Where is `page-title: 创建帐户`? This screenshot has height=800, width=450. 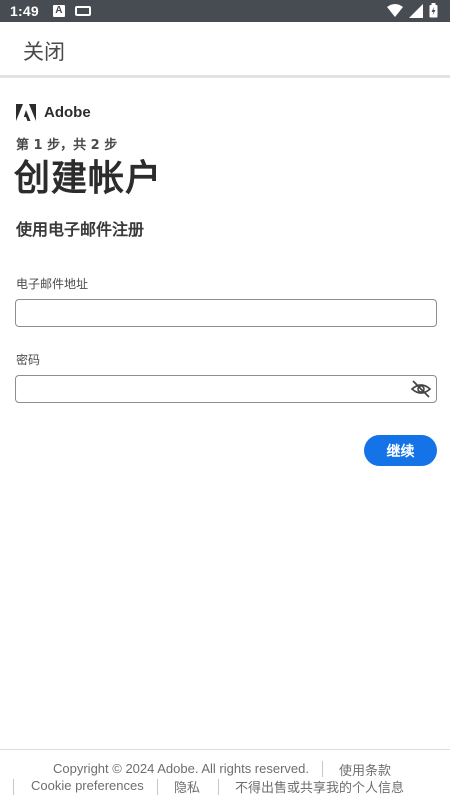 page-title: 创建帐户 is located at coordinates (88, 178).